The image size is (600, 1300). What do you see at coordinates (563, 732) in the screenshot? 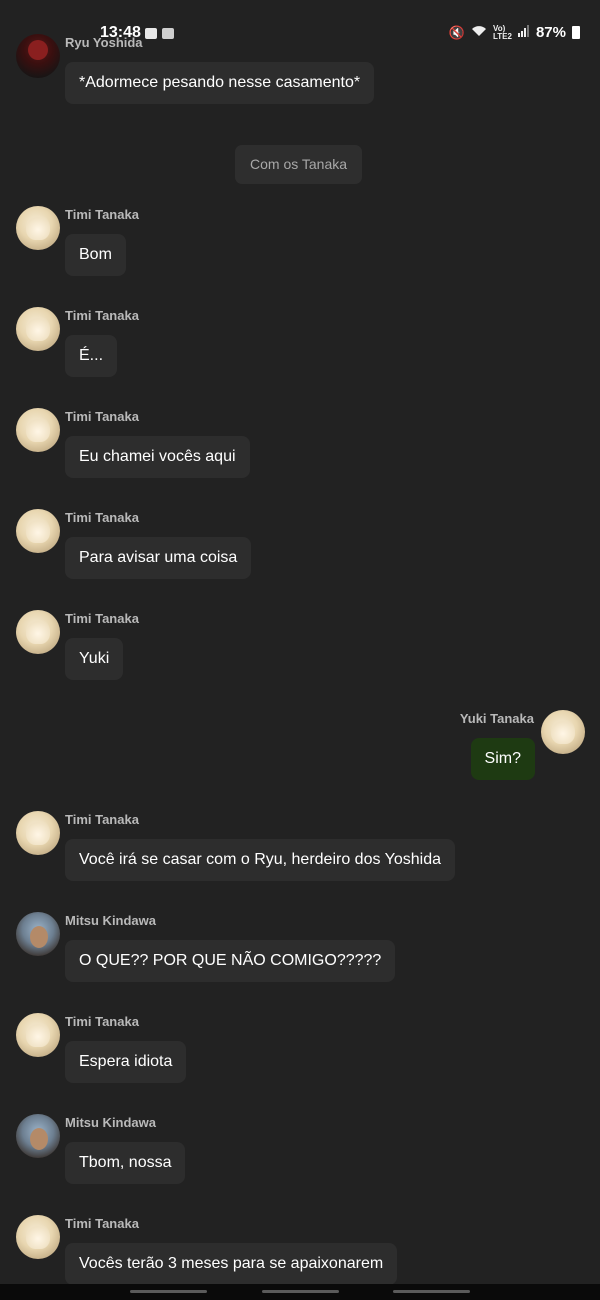
I see `avatar-yuki` at bounding box center [563, 732].